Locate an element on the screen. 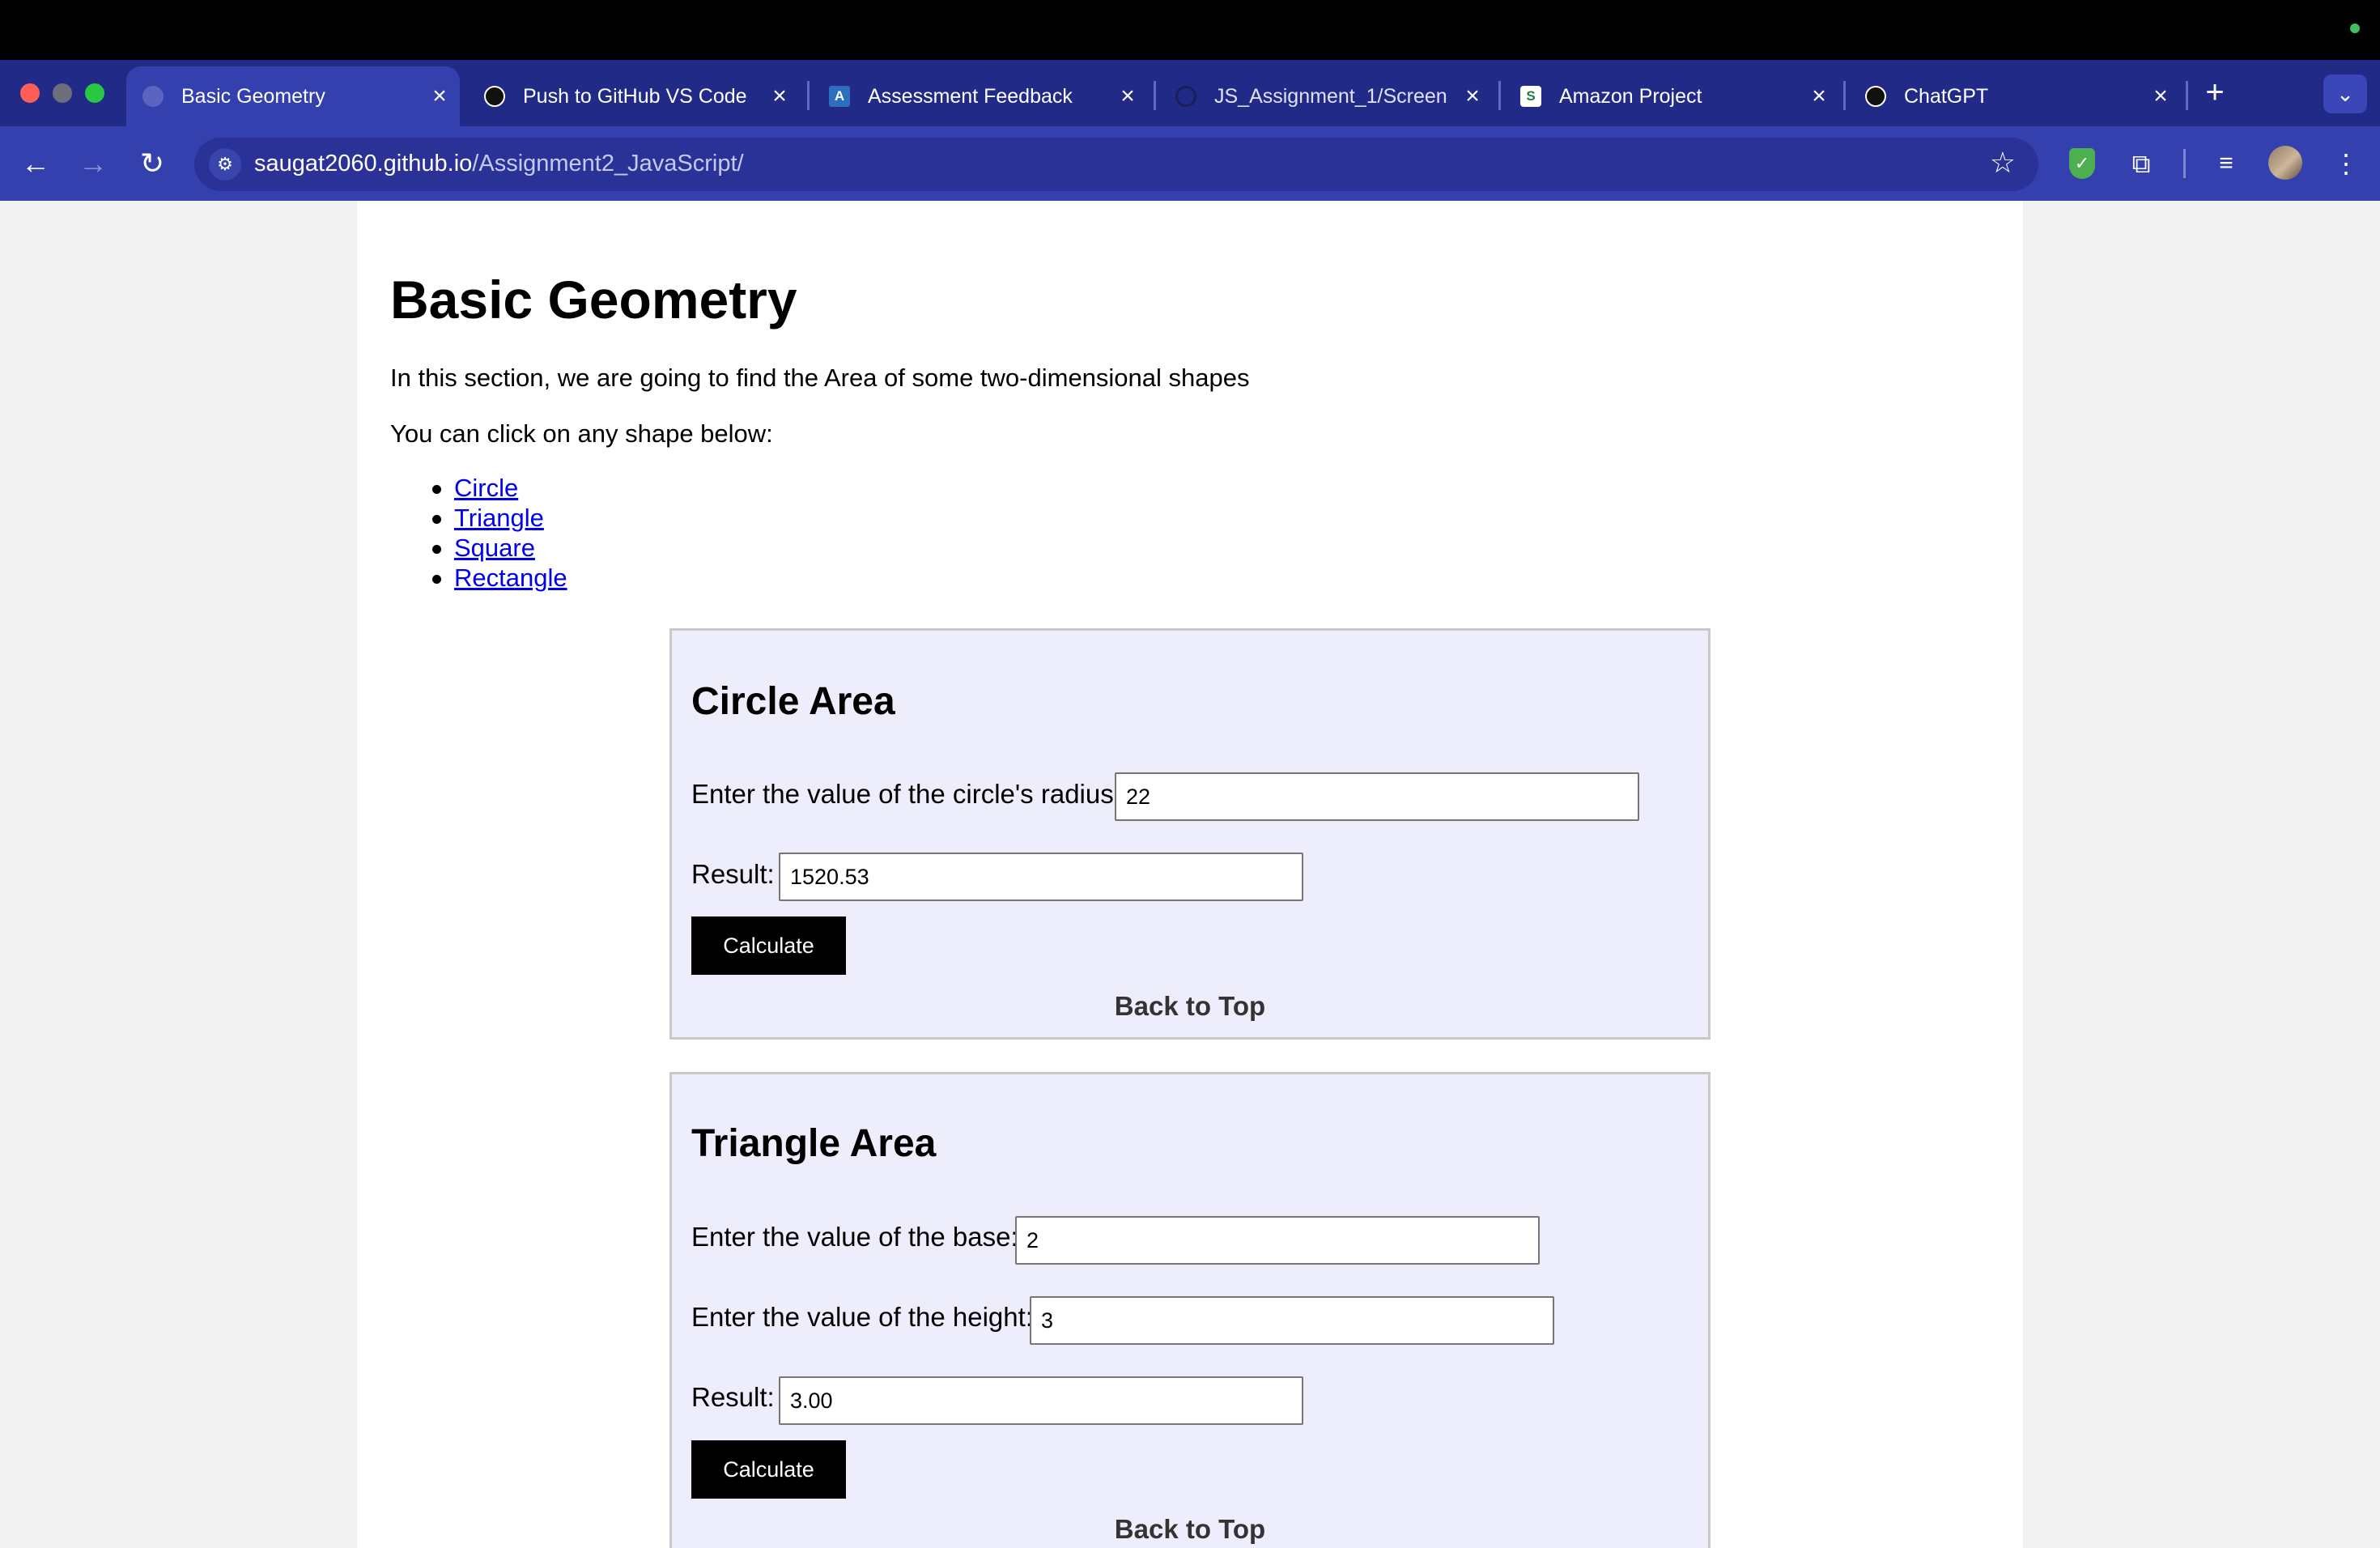 Image resolution: width=2380 pixels, height=1548 pixels. tab-search-button: ⌄ is located at coordinates (2345, 93).